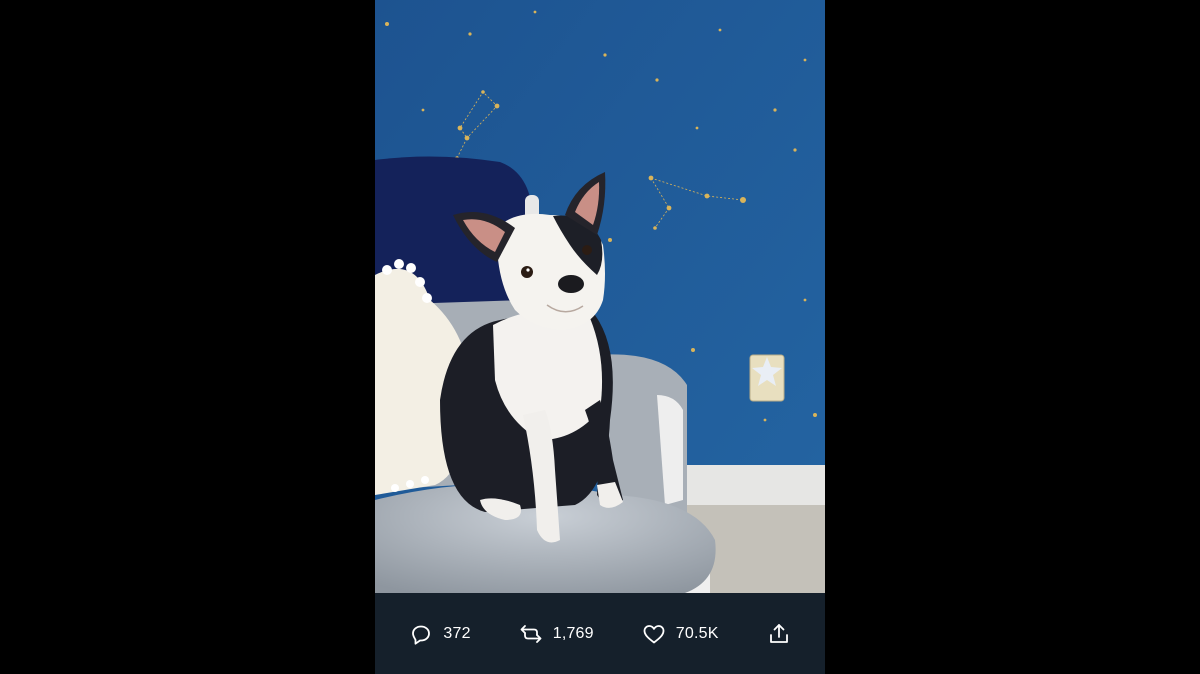 Image resolution: width=1200 pixels, height=674 pixels. What do you see at coordinates (600, 633) in the screenshot?
I see `tweet-action-bar: 372 1,769 70.5K` at bounding box center [600, 633].